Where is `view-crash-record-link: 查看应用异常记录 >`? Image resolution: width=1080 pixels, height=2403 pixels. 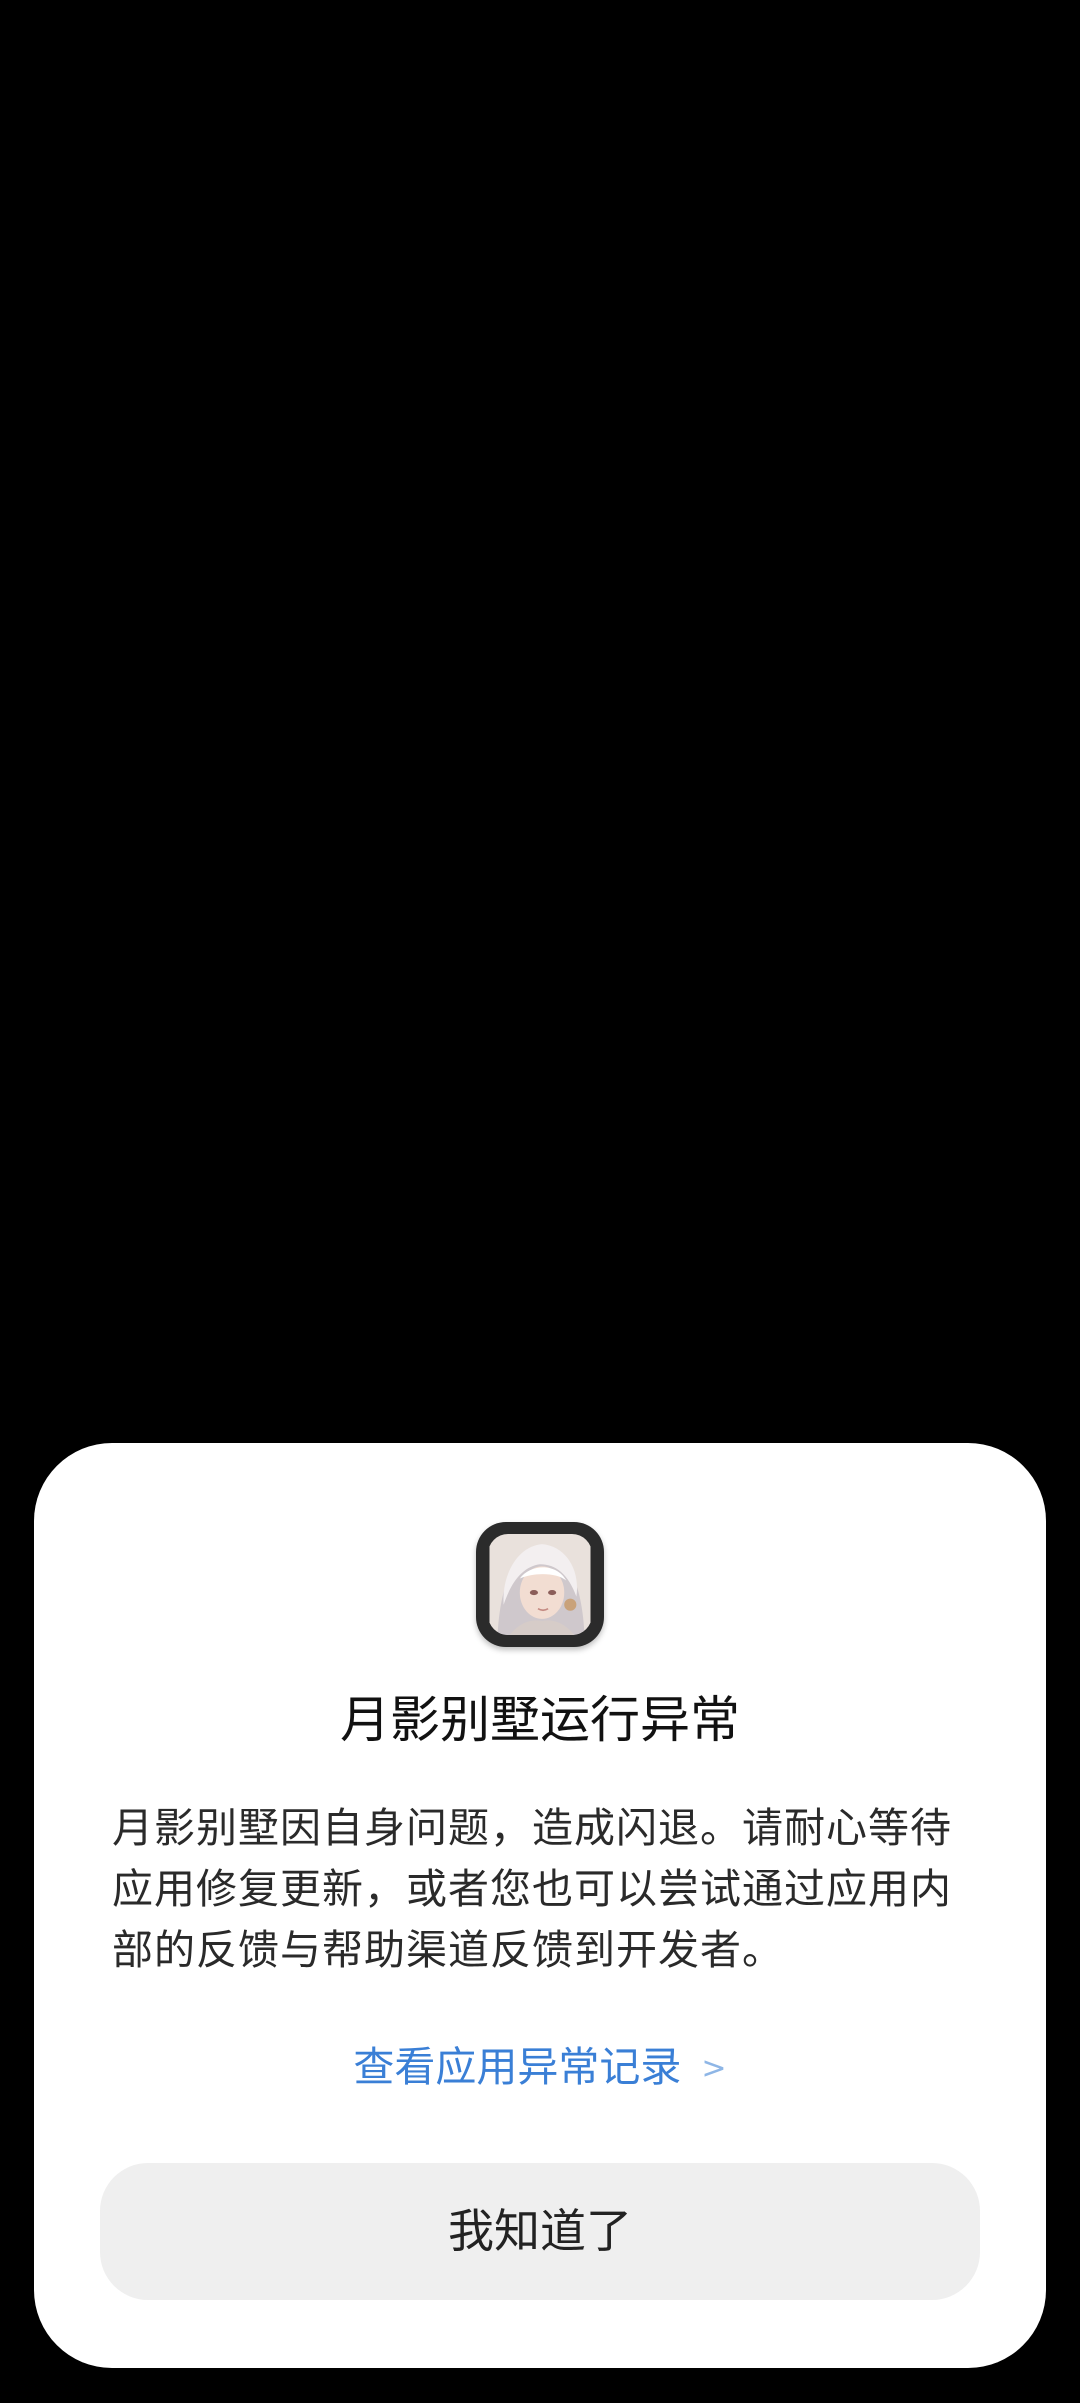 view-crash-record-link: 查看应用异常记录 > is located at coordinates (540, 2068).